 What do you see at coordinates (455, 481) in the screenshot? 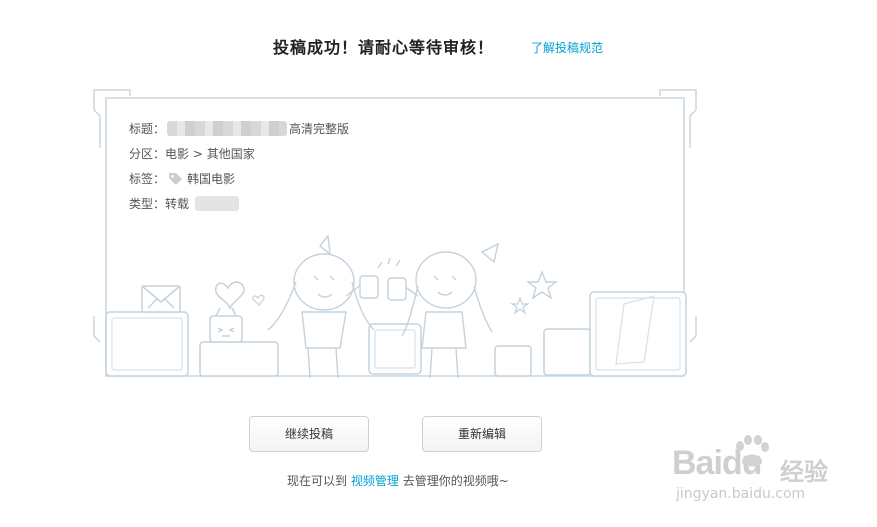
I see `footer-suffix: 去管理你的视频哦~` at bounding box center [455, 481].